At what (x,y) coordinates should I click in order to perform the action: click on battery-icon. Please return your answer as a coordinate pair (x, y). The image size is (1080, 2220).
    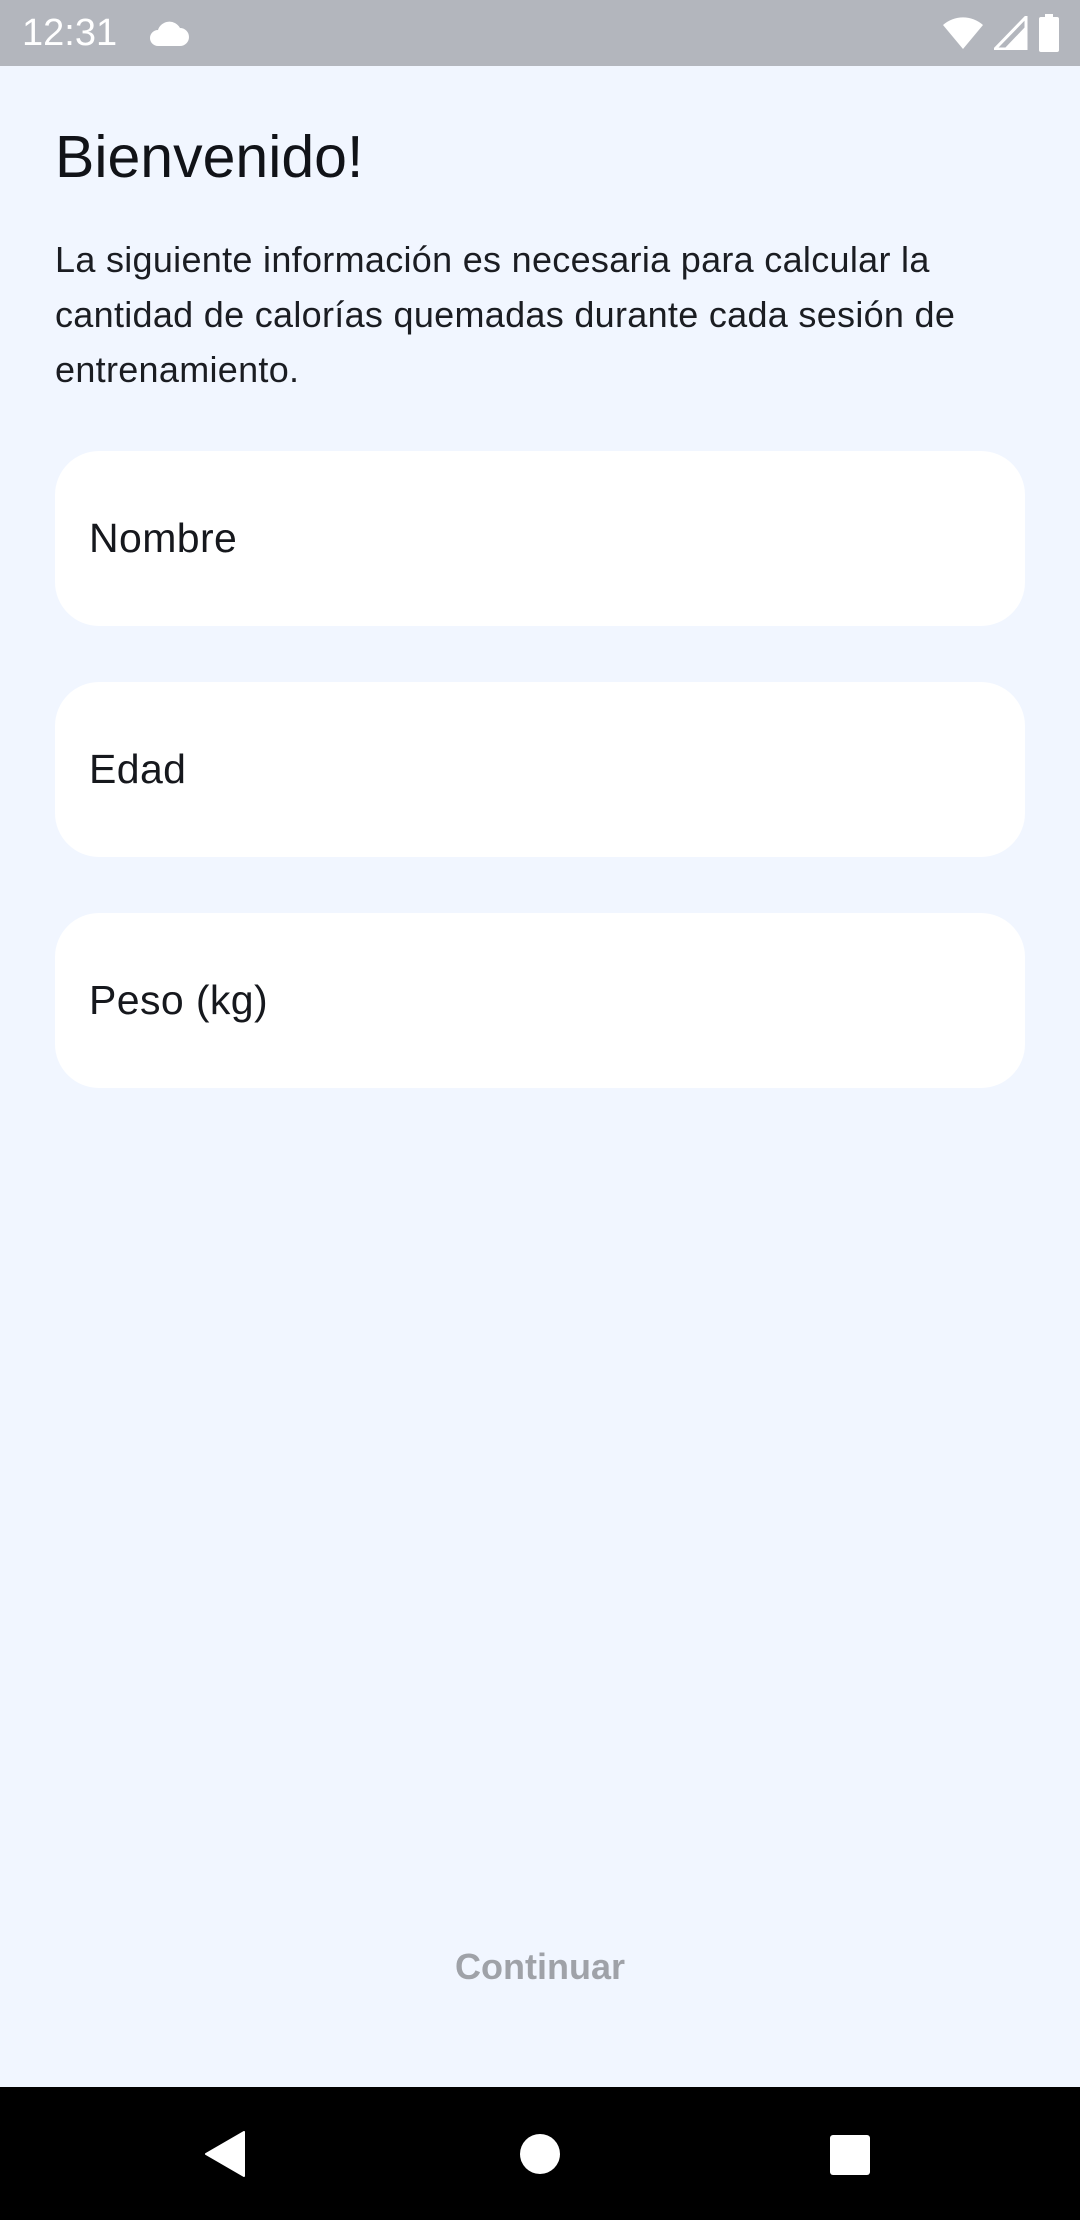
    Looking at the image, I should click on (1049, 33).